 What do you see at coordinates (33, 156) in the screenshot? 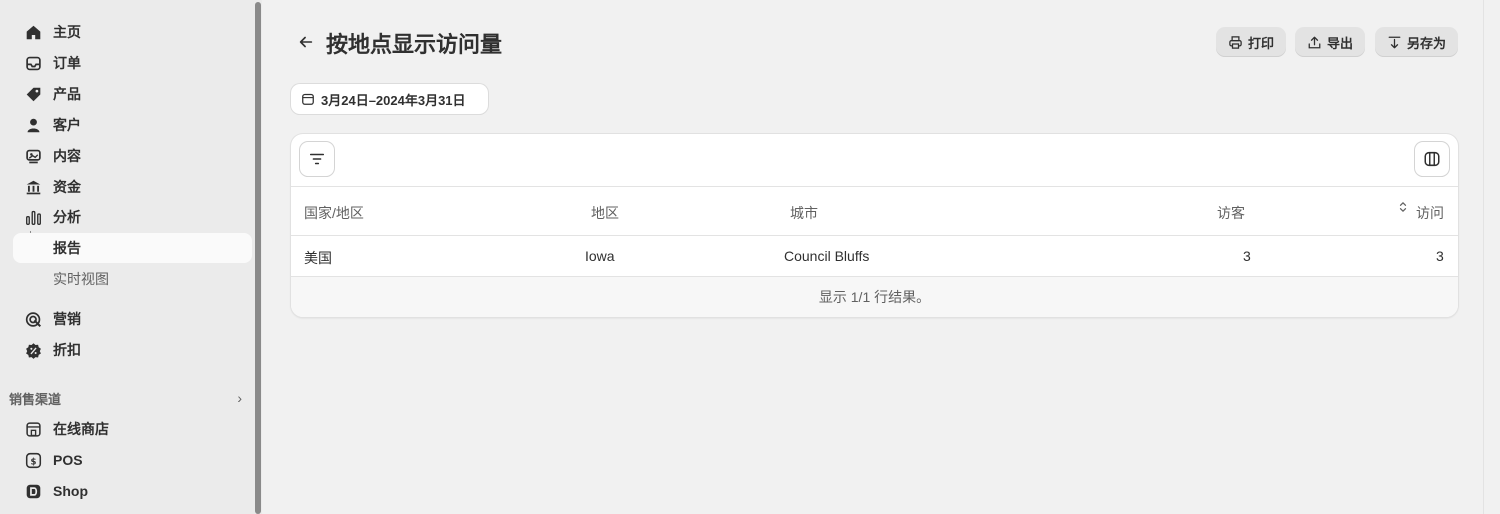
I see `content-icon` at bounding box center [33, 156].